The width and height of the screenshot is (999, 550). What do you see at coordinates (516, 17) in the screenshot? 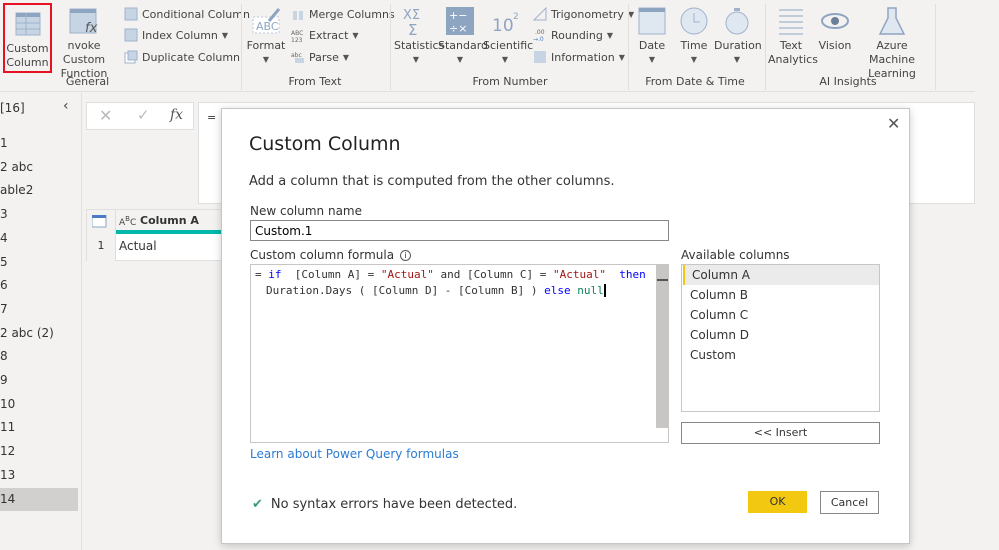
I see `svg-text: 2` at bounding box center [516, 17].